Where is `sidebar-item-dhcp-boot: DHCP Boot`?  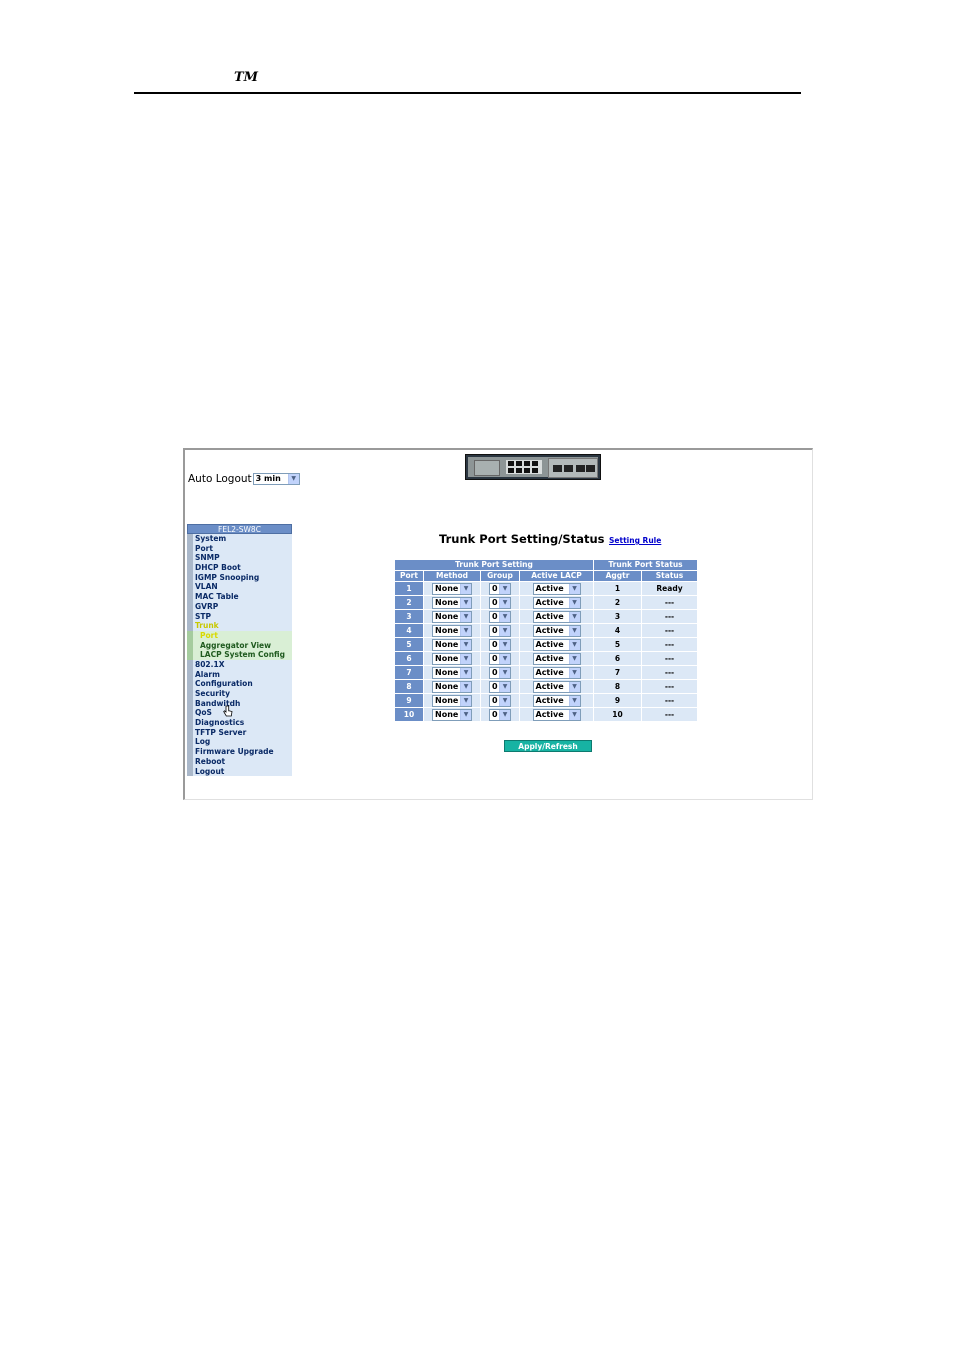
sidebar-item-dhcp-boot: DHCP Boot is located at coordinates (239, 568).